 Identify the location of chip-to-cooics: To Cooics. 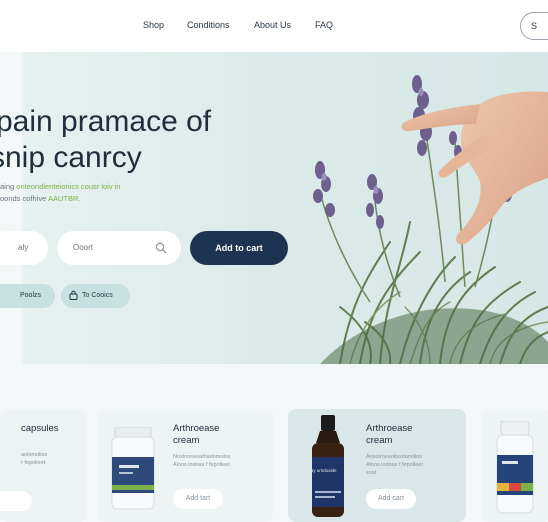
(95, 296).